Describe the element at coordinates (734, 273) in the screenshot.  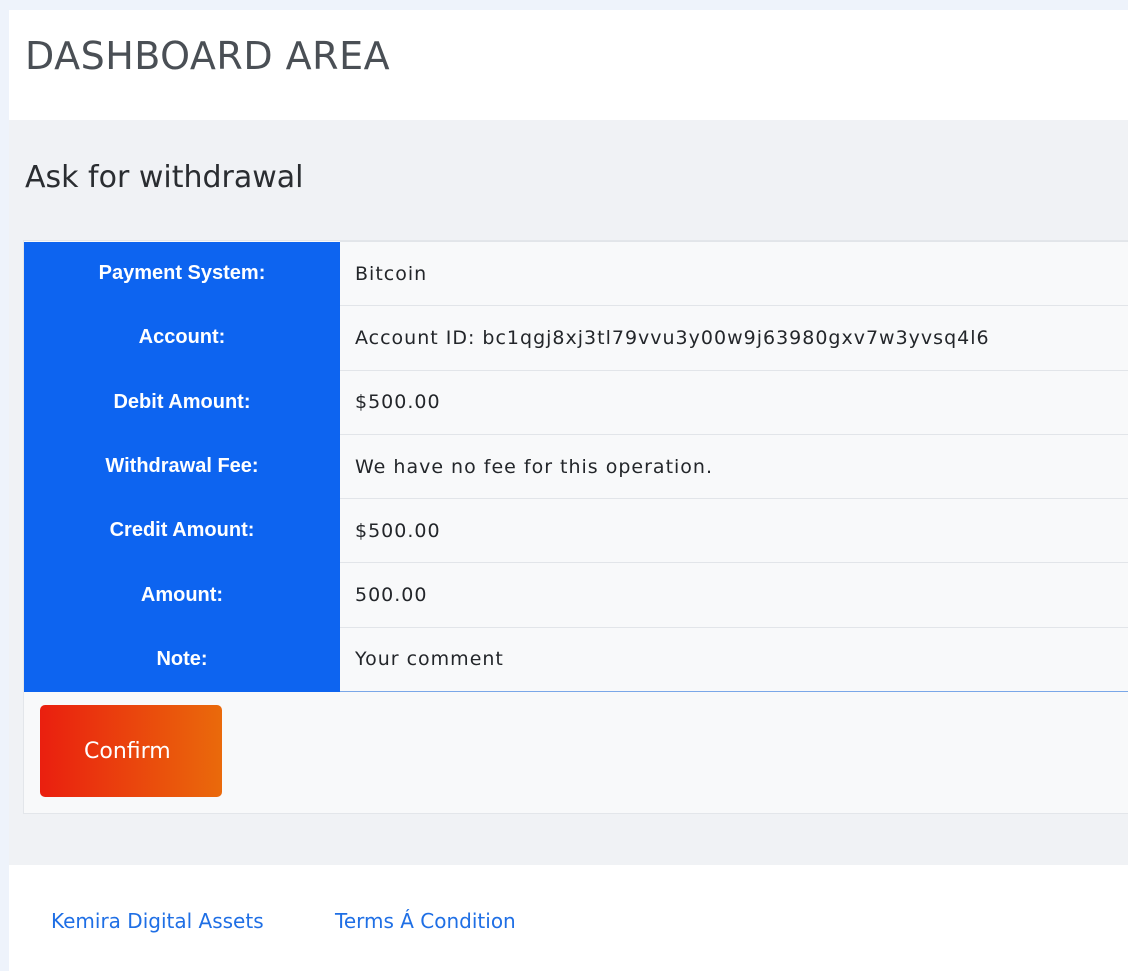
I see `payment-system-value: Bitcoin` at that location.